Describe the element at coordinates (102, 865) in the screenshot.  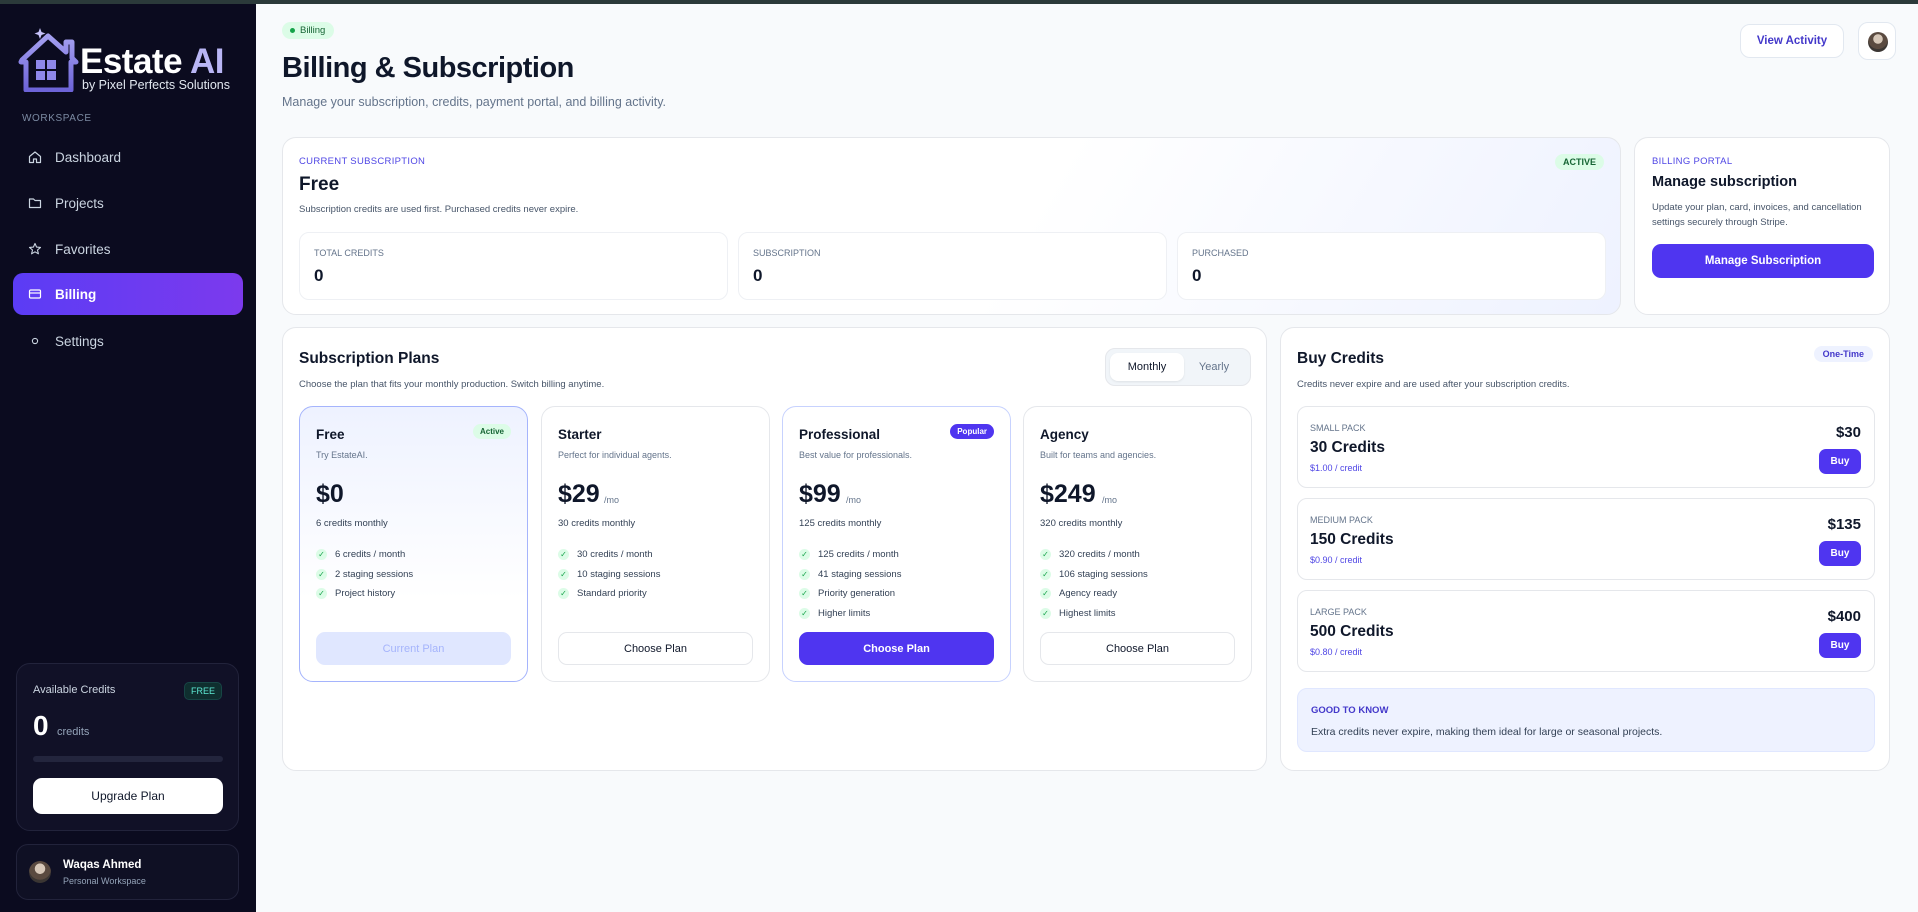
I see `user-name: Waqas Ahmed` at that location.